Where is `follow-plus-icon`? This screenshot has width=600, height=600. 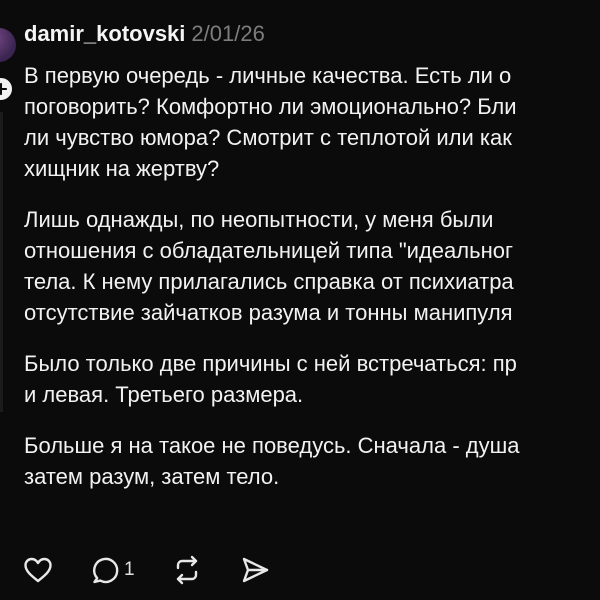
follow-plus-icon is located at coordinates (7, 89).